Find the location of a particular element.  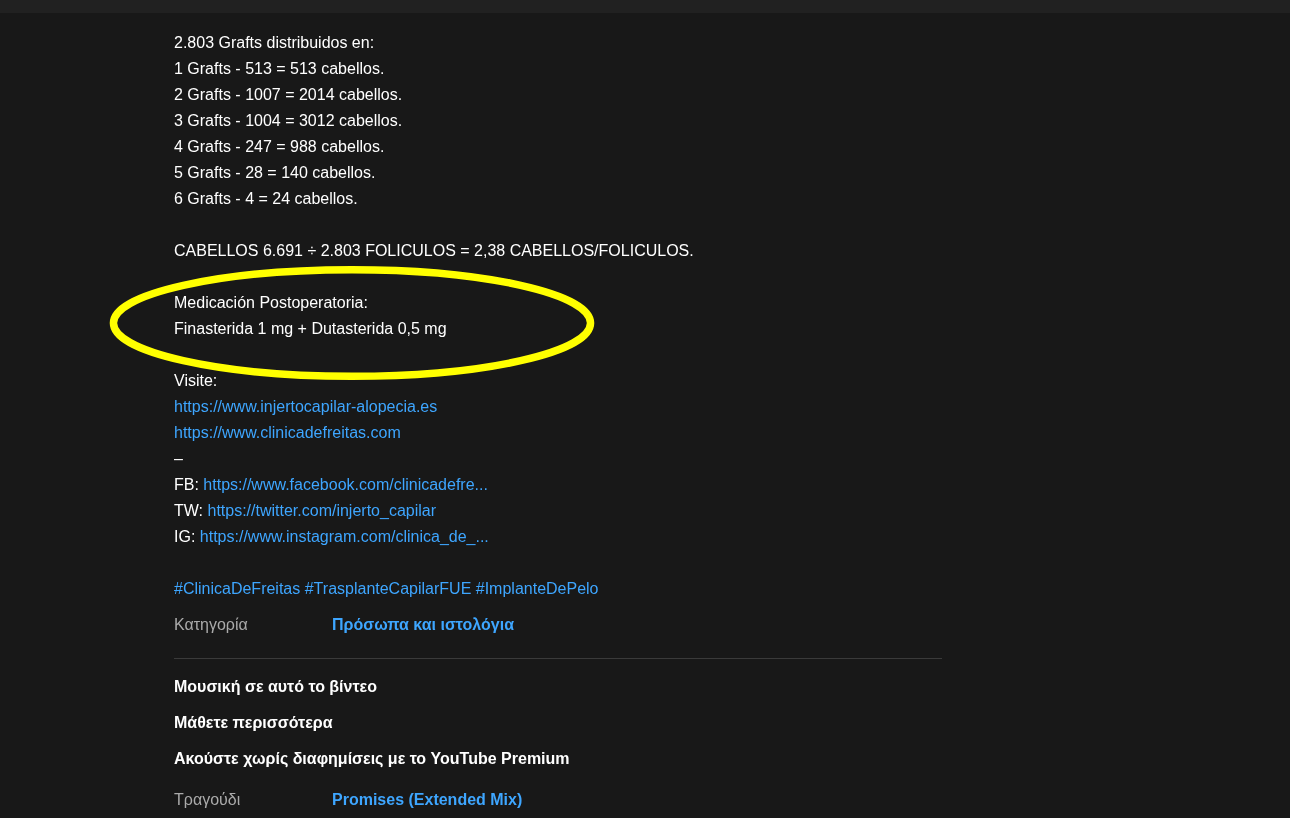

description-text: 3 Grafts - 1004 = 3012 cabellos. is located at coordinates (288, 120).